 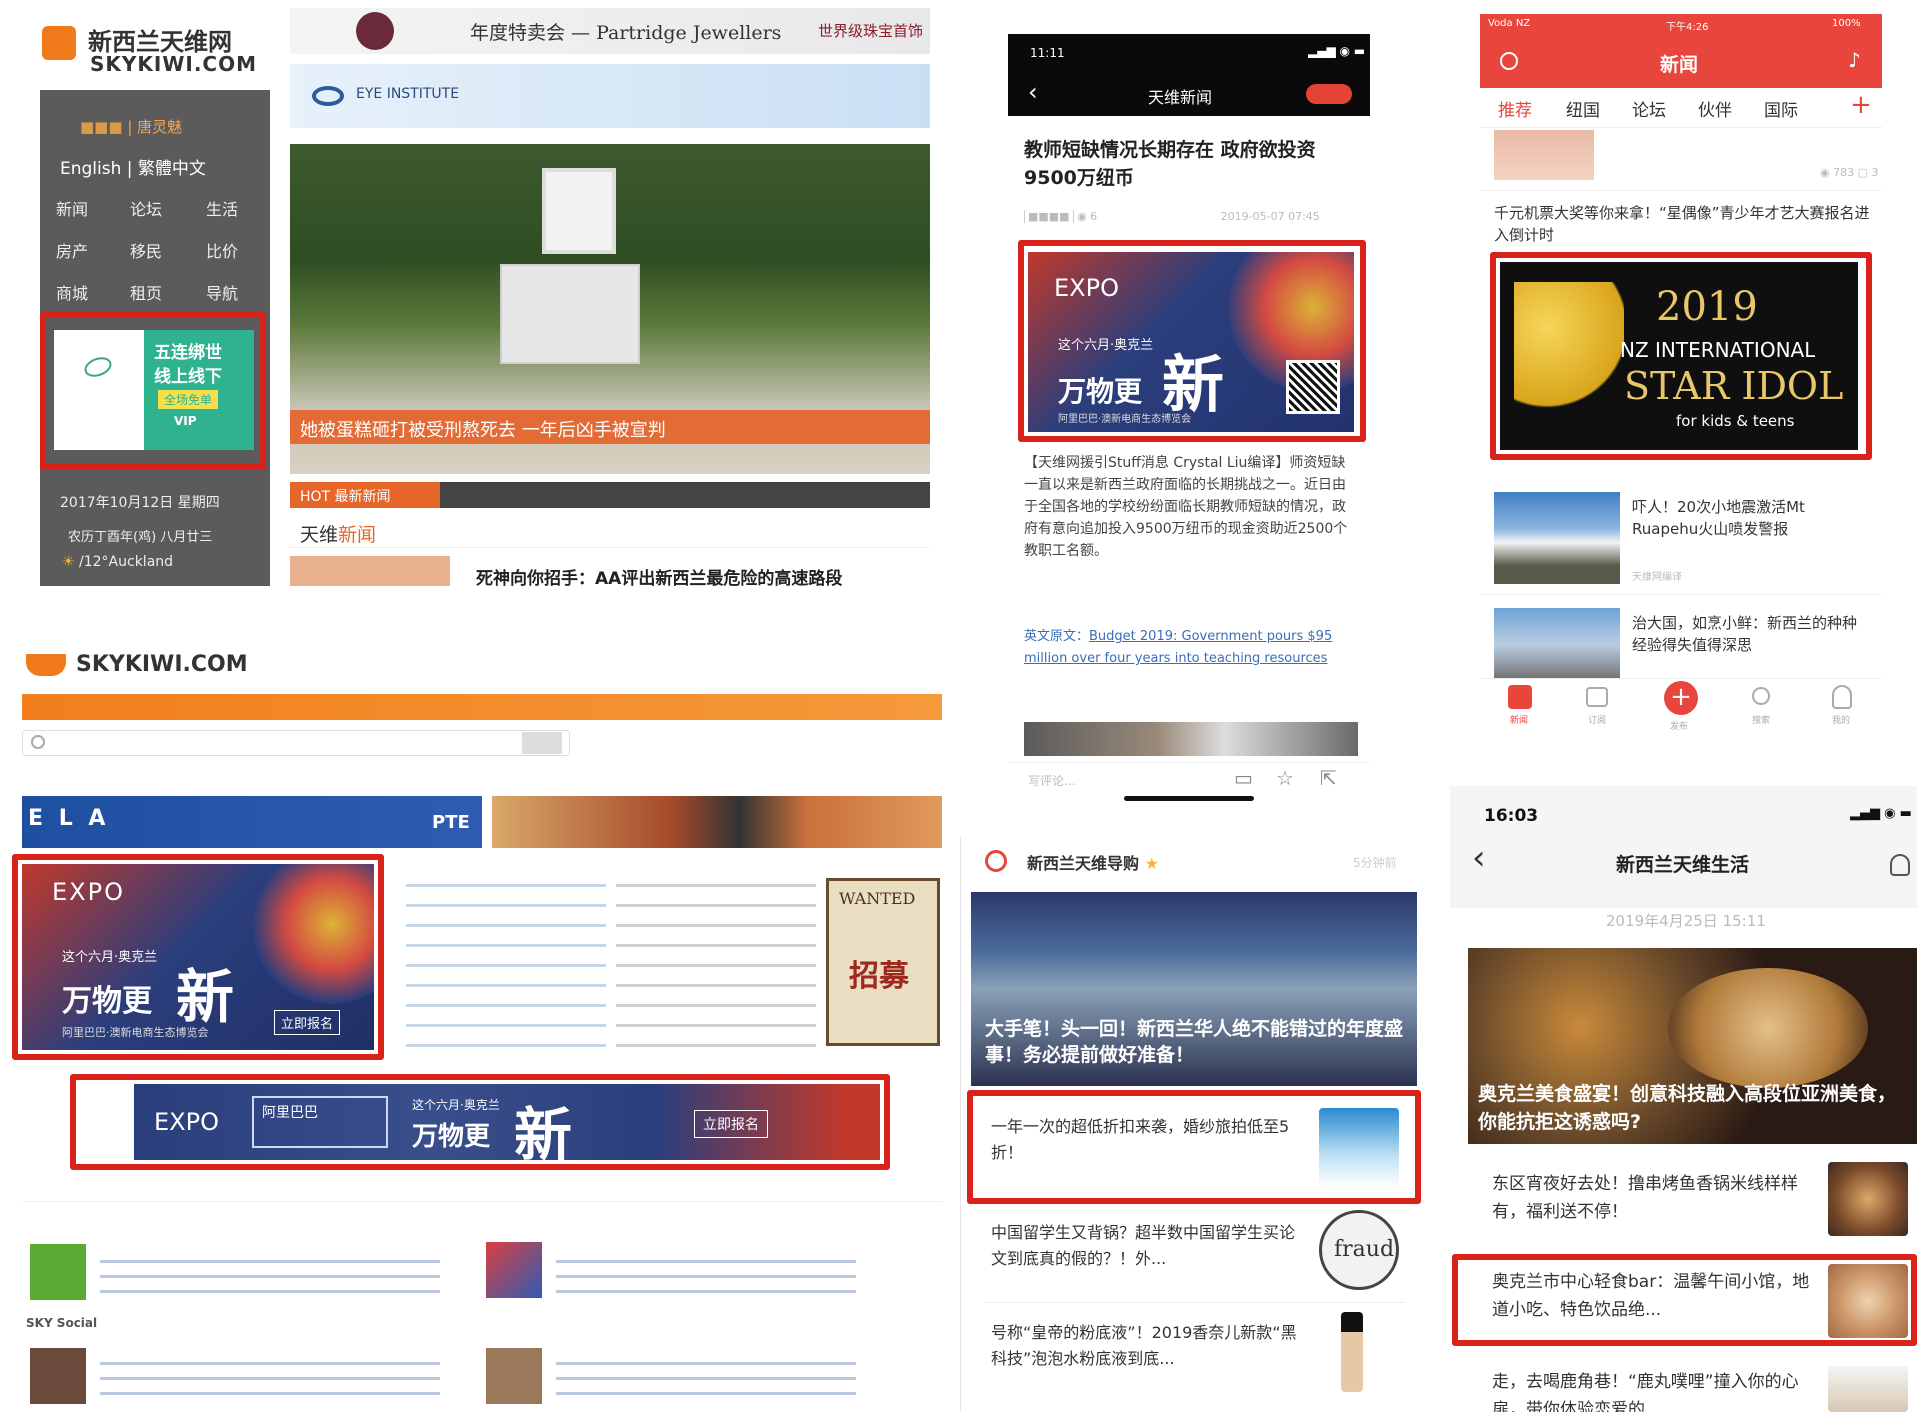 I want to click on side-ad: 五连绑世 线上线下 全场免单 VIP, so click(x=154, y=390).